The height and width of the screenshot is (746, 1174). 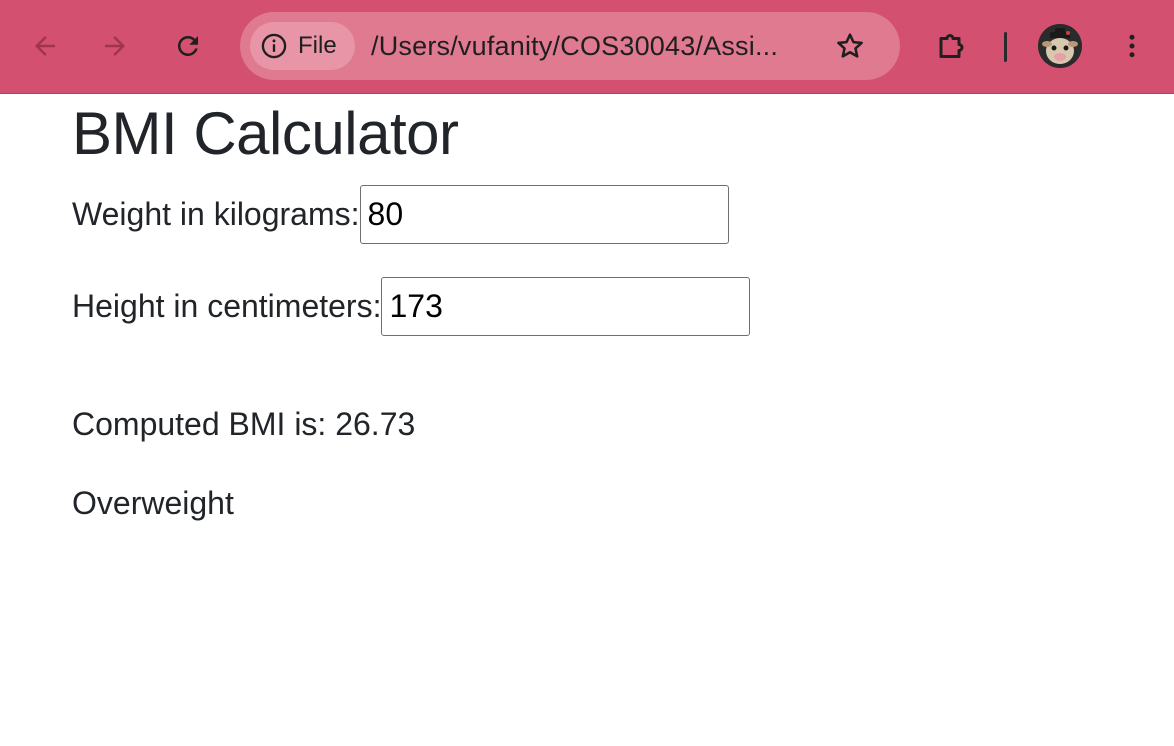 I want to click on arrow-left-icon, so click(x=45, y=46).